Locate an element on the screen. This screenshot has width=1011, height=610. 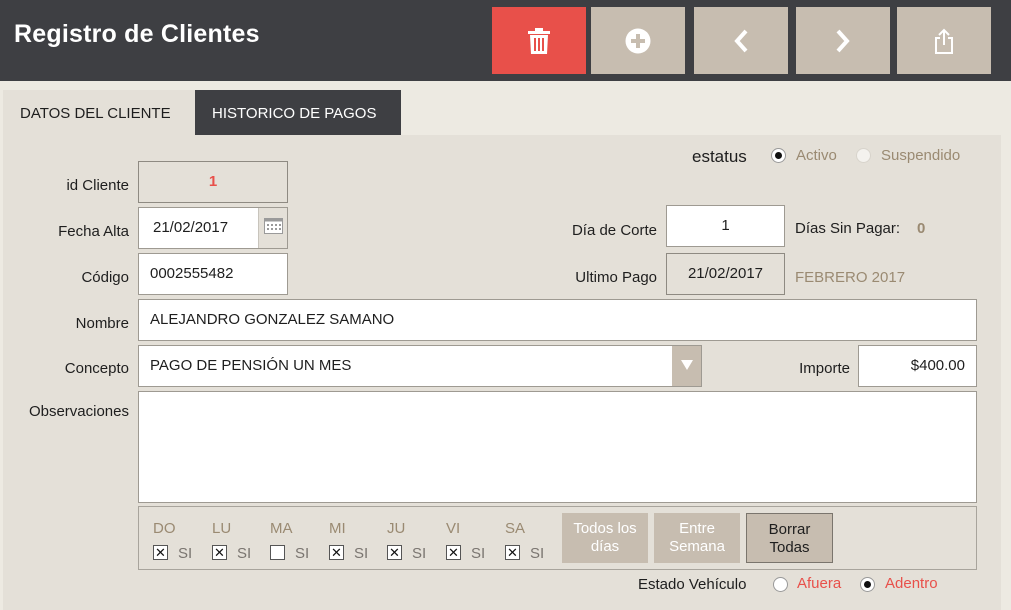
day-sa: SA ✕ SI is located at coordinates (532, 538).